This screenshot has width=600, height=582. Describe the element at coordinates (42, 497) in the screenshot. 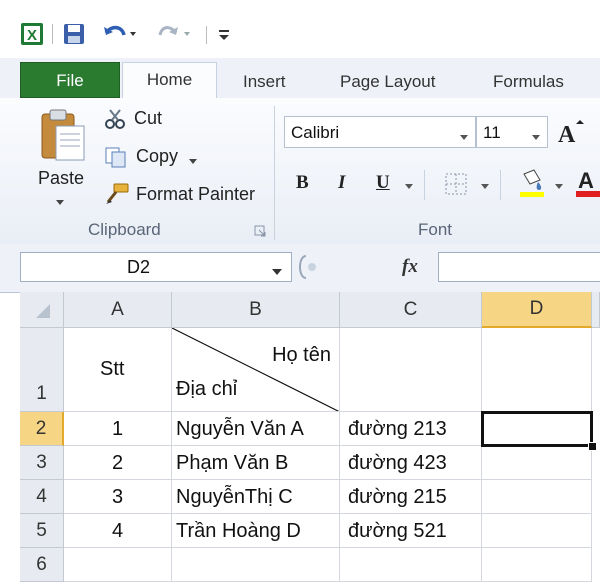

I see `row-header-4: 4` at that location.